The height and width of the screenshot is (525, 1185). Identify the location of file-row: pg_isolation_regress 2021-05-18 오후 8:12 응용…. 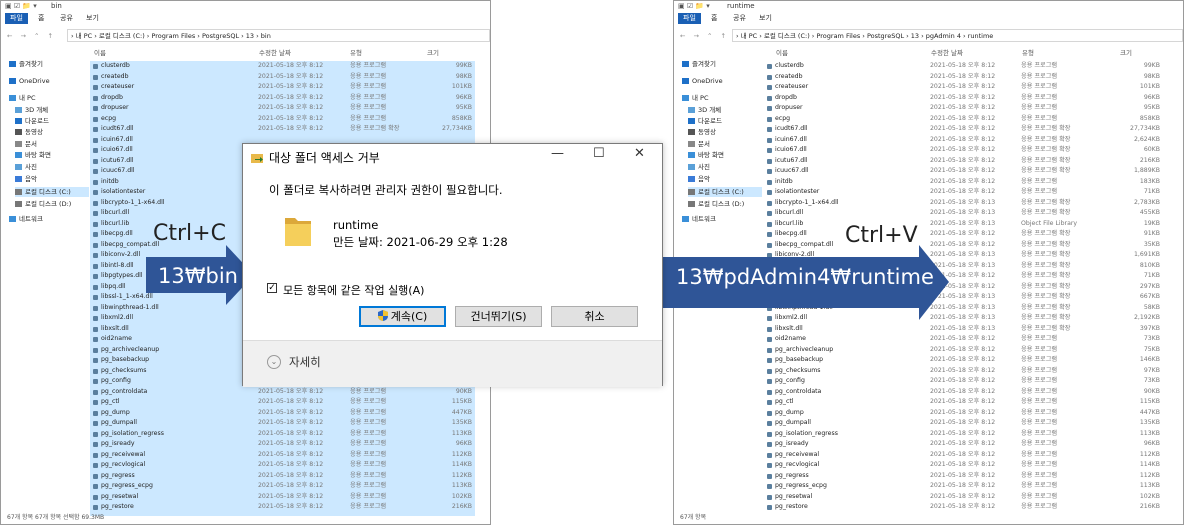
(285, 434).